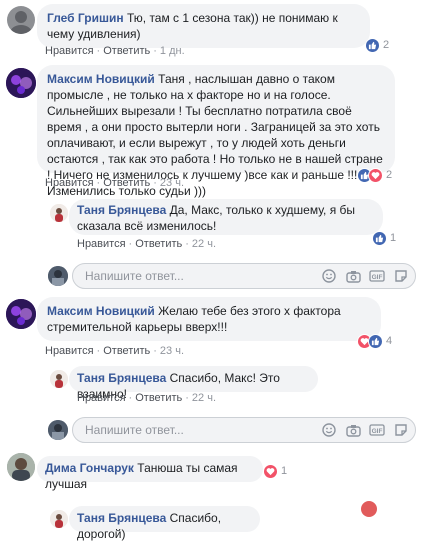 The image size is (422, 542). I want to click on record-indicator-dot, so click(369, 509).